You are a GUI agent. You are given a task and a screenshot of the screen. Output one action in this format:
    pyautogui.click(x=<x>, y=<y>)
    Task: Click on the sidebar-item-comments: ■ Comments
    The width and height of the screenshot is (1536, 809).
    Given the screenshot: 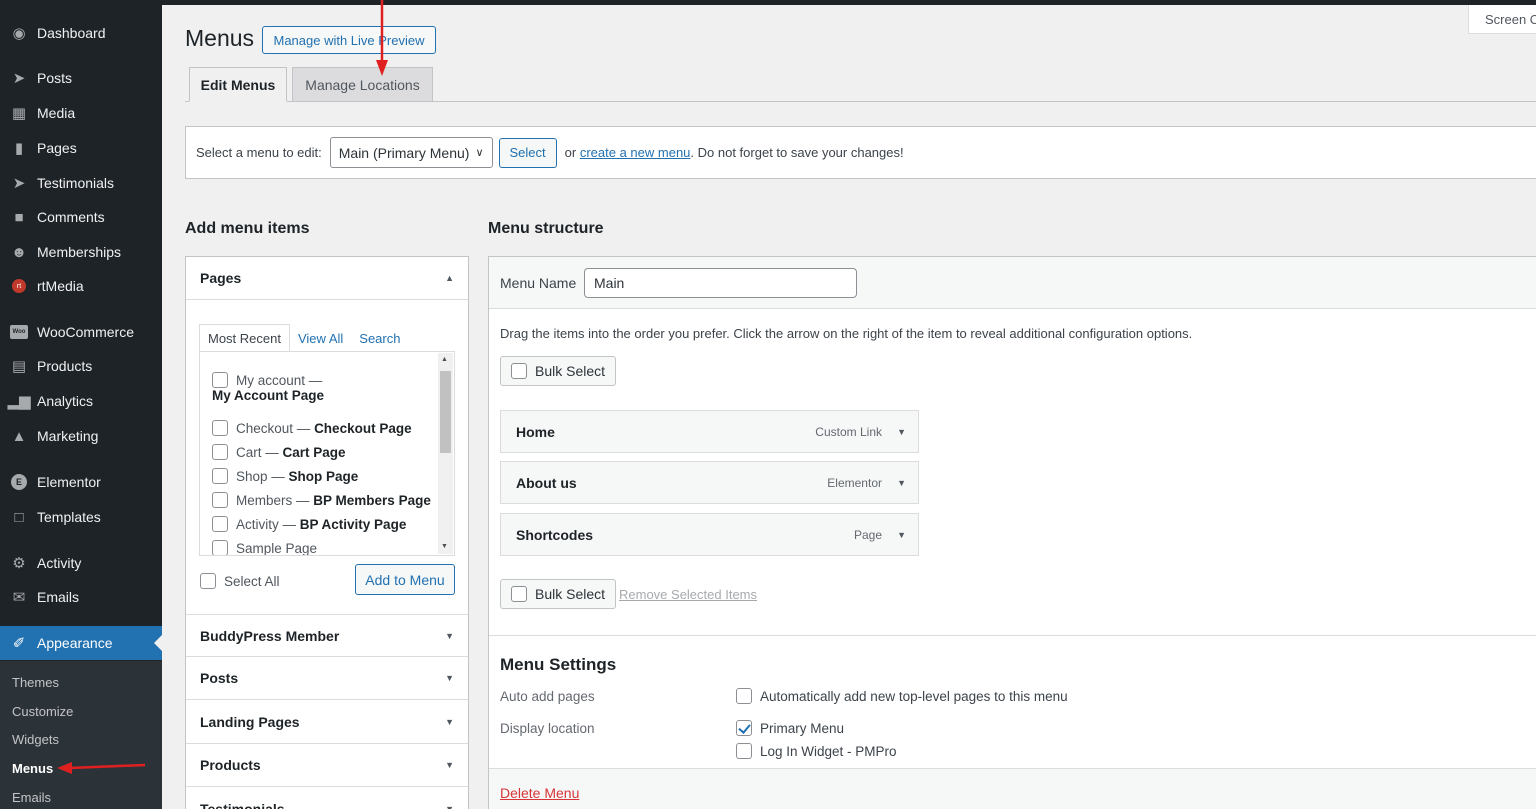 What is the action you would take?
    pyautogui.click(x=81, y=217)
    